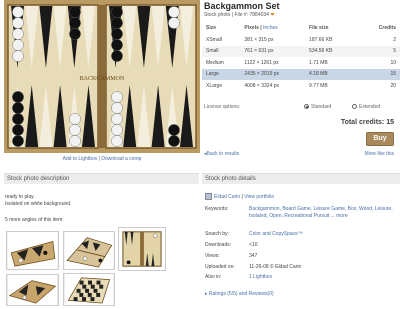 This screenshot has width=400, height=309. Describe the element at coordinates (222, 74) in the screenshot. I see `size-label: Large` at that location.